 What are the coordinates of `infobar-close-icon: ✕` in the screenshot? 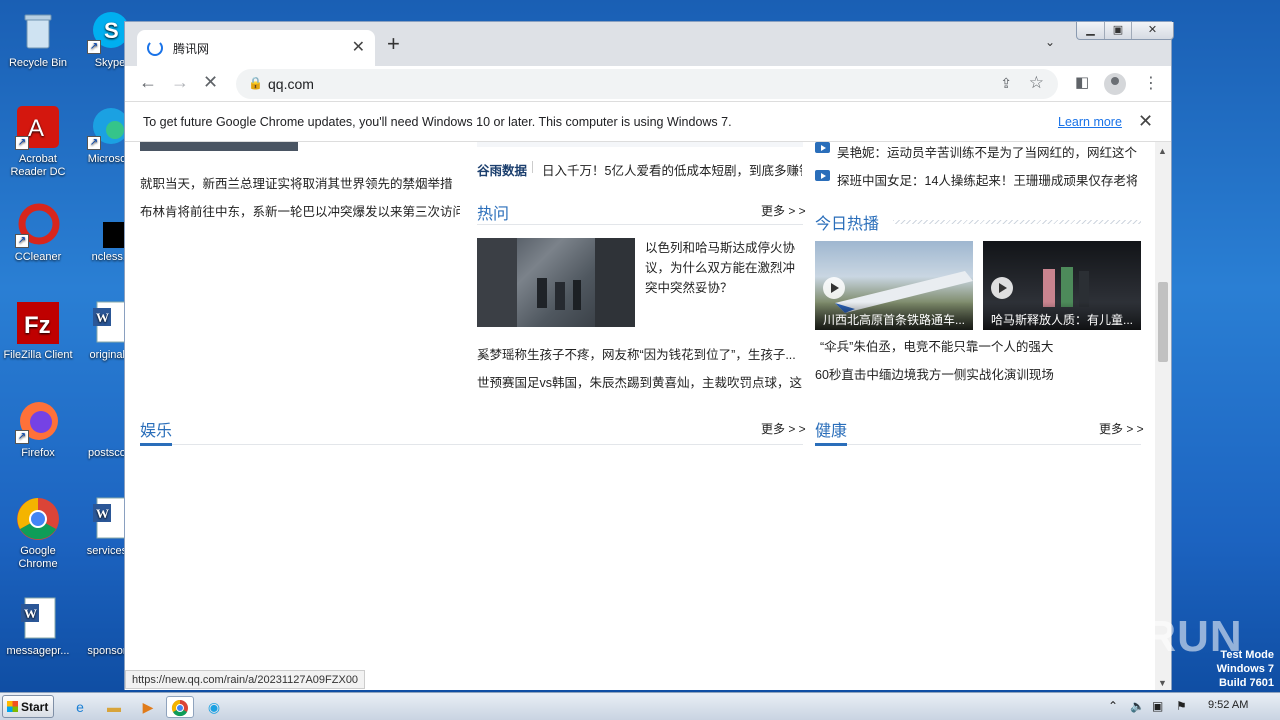 It's located at (1145, 121).